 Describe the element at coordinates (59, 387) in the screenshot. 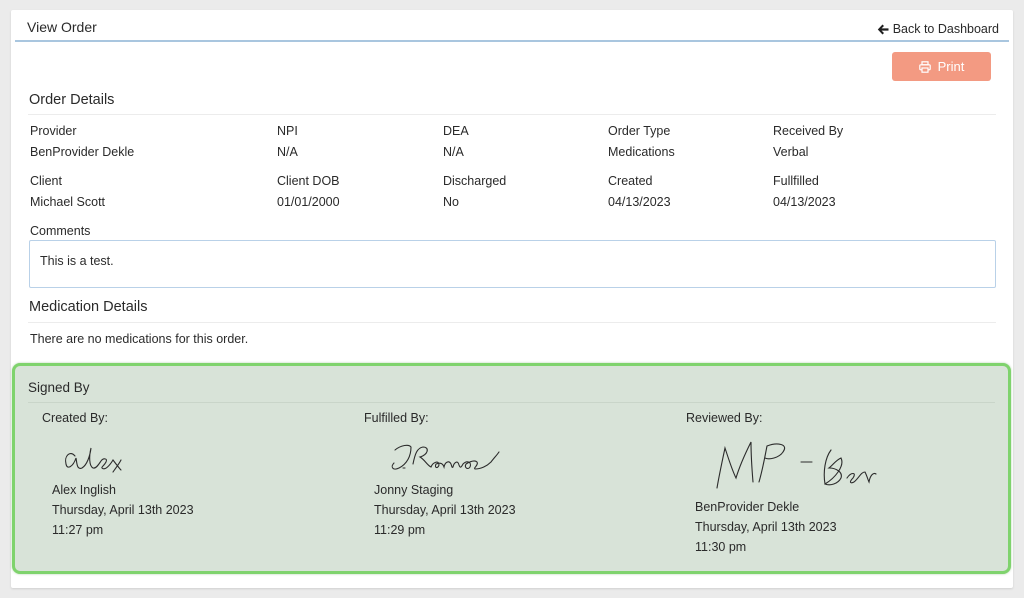

I see `signed-by-title: Signed By` at that location.